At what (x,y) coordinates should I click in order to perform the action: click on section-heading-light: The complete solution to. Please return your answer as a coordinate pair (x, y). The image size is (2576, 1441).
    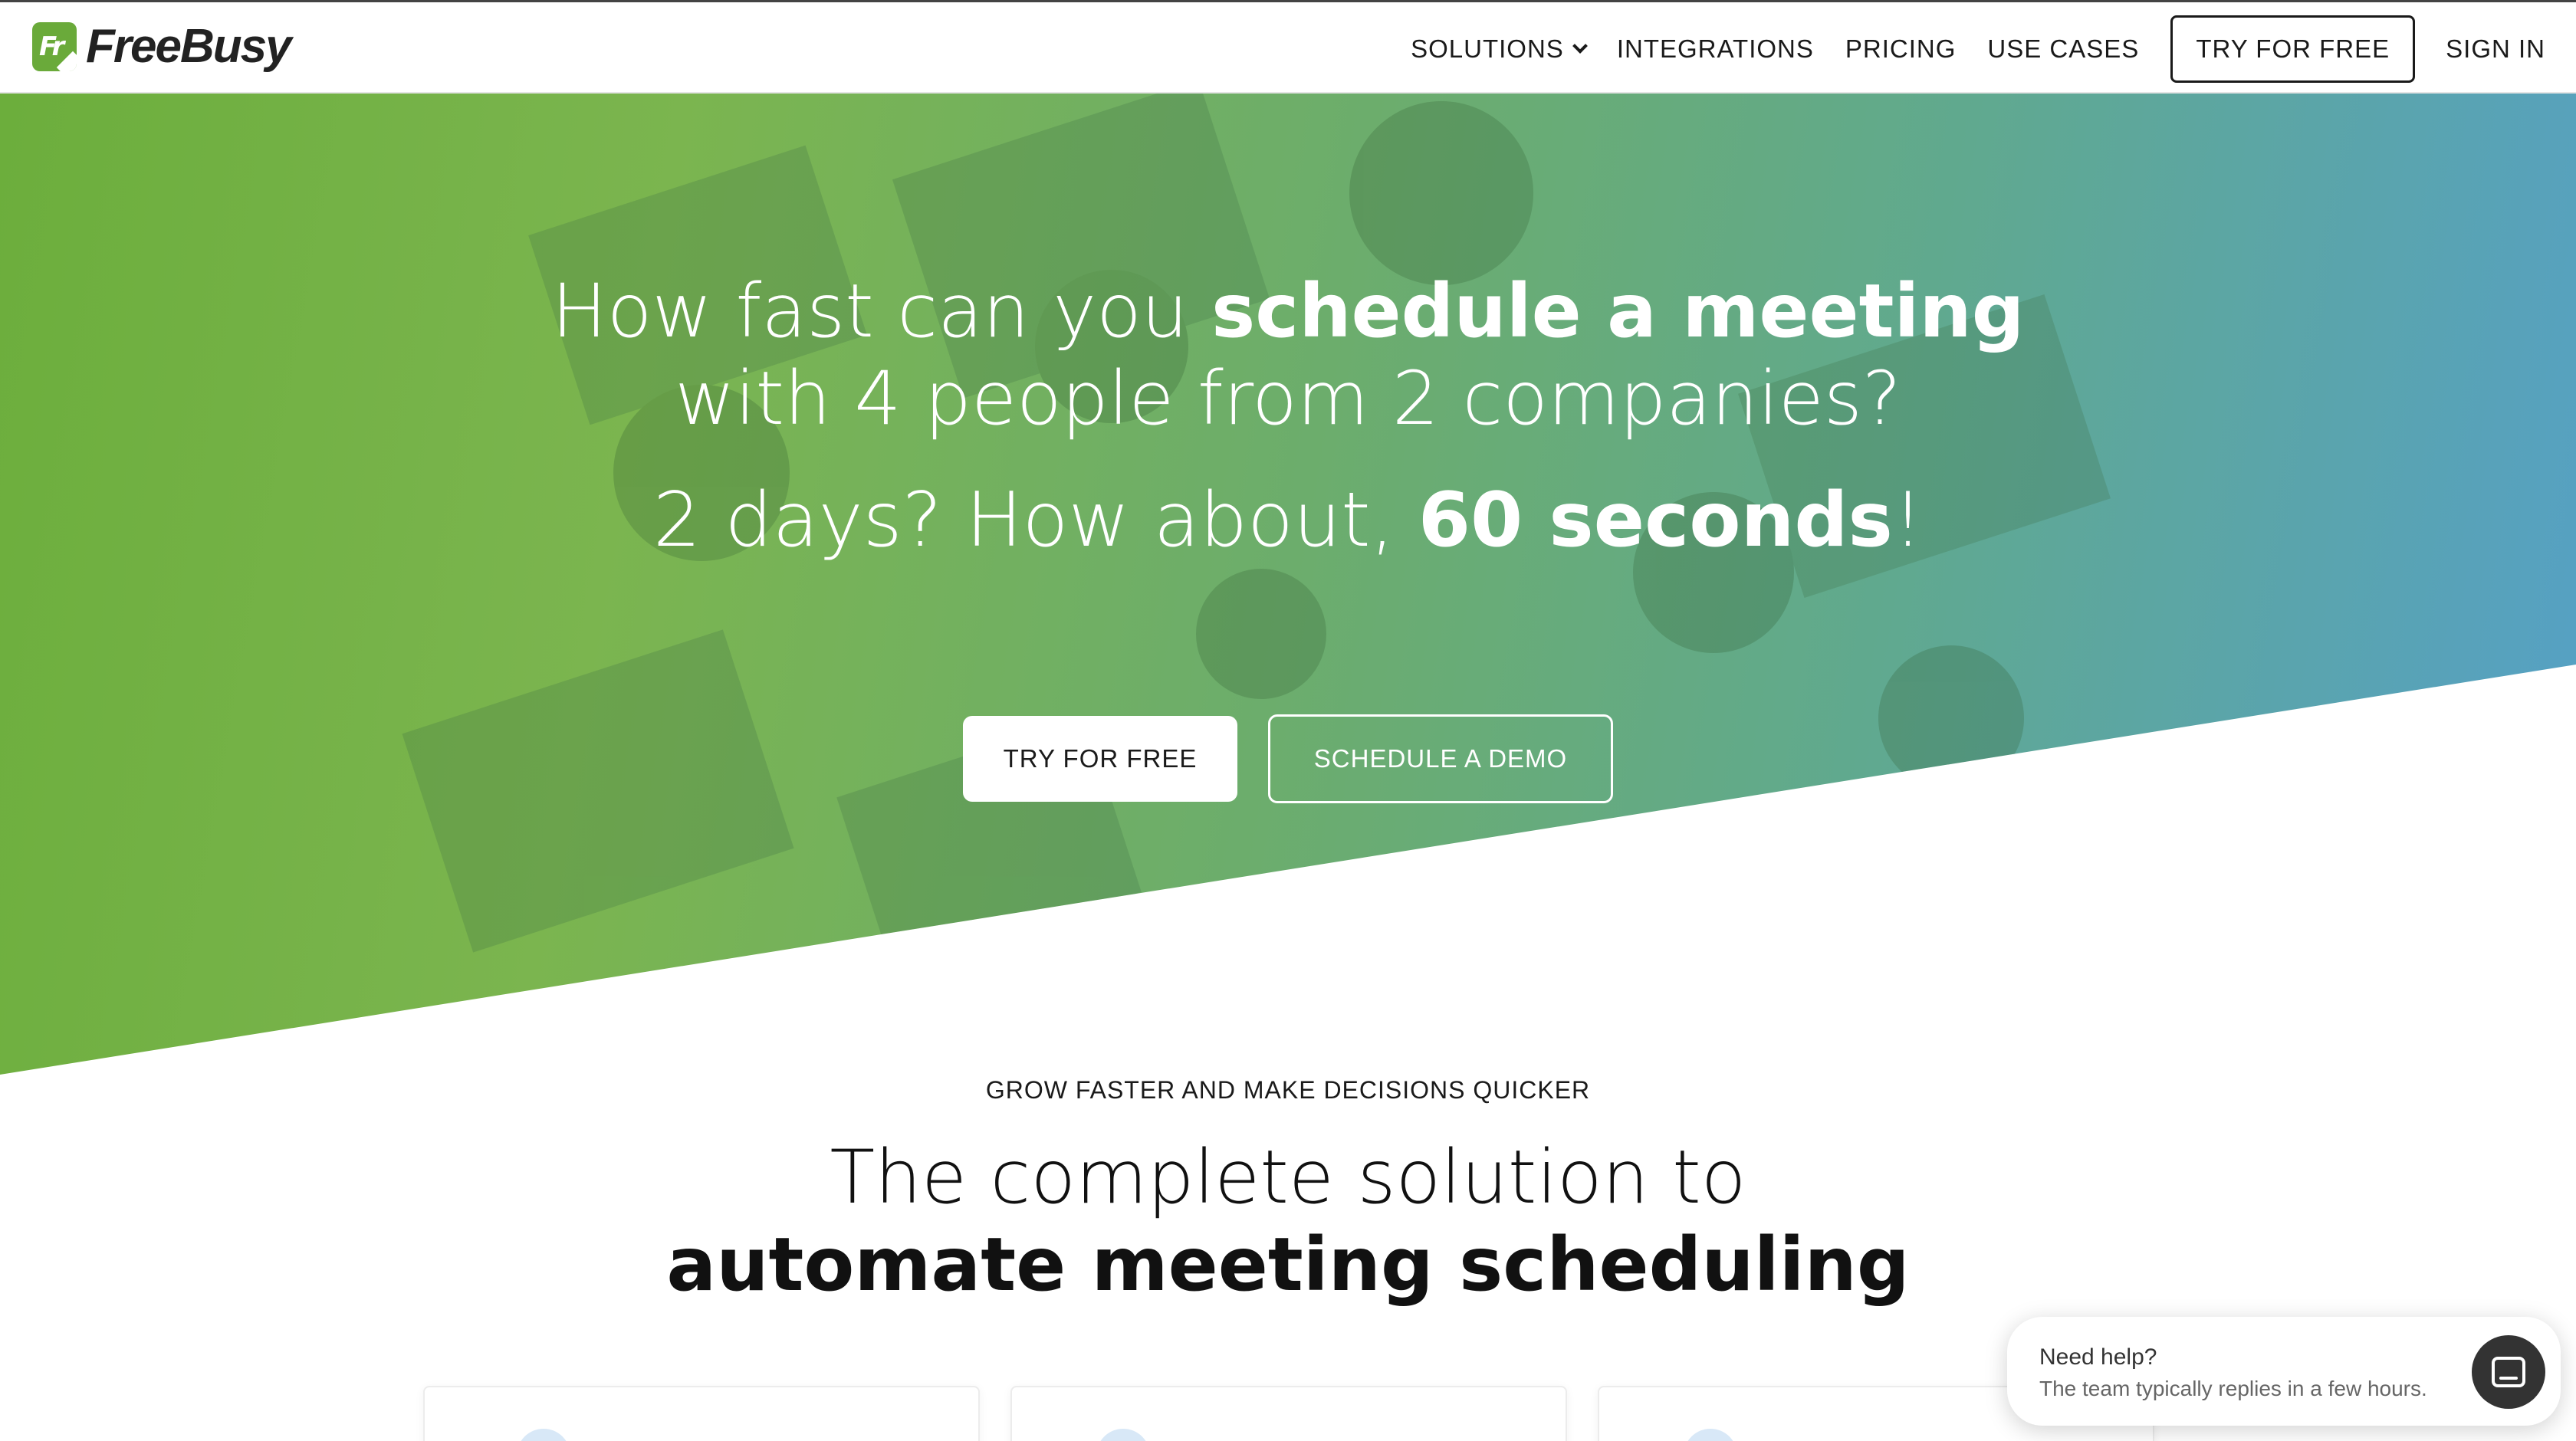
    Looking at the image, I should click on (1288, 1177).